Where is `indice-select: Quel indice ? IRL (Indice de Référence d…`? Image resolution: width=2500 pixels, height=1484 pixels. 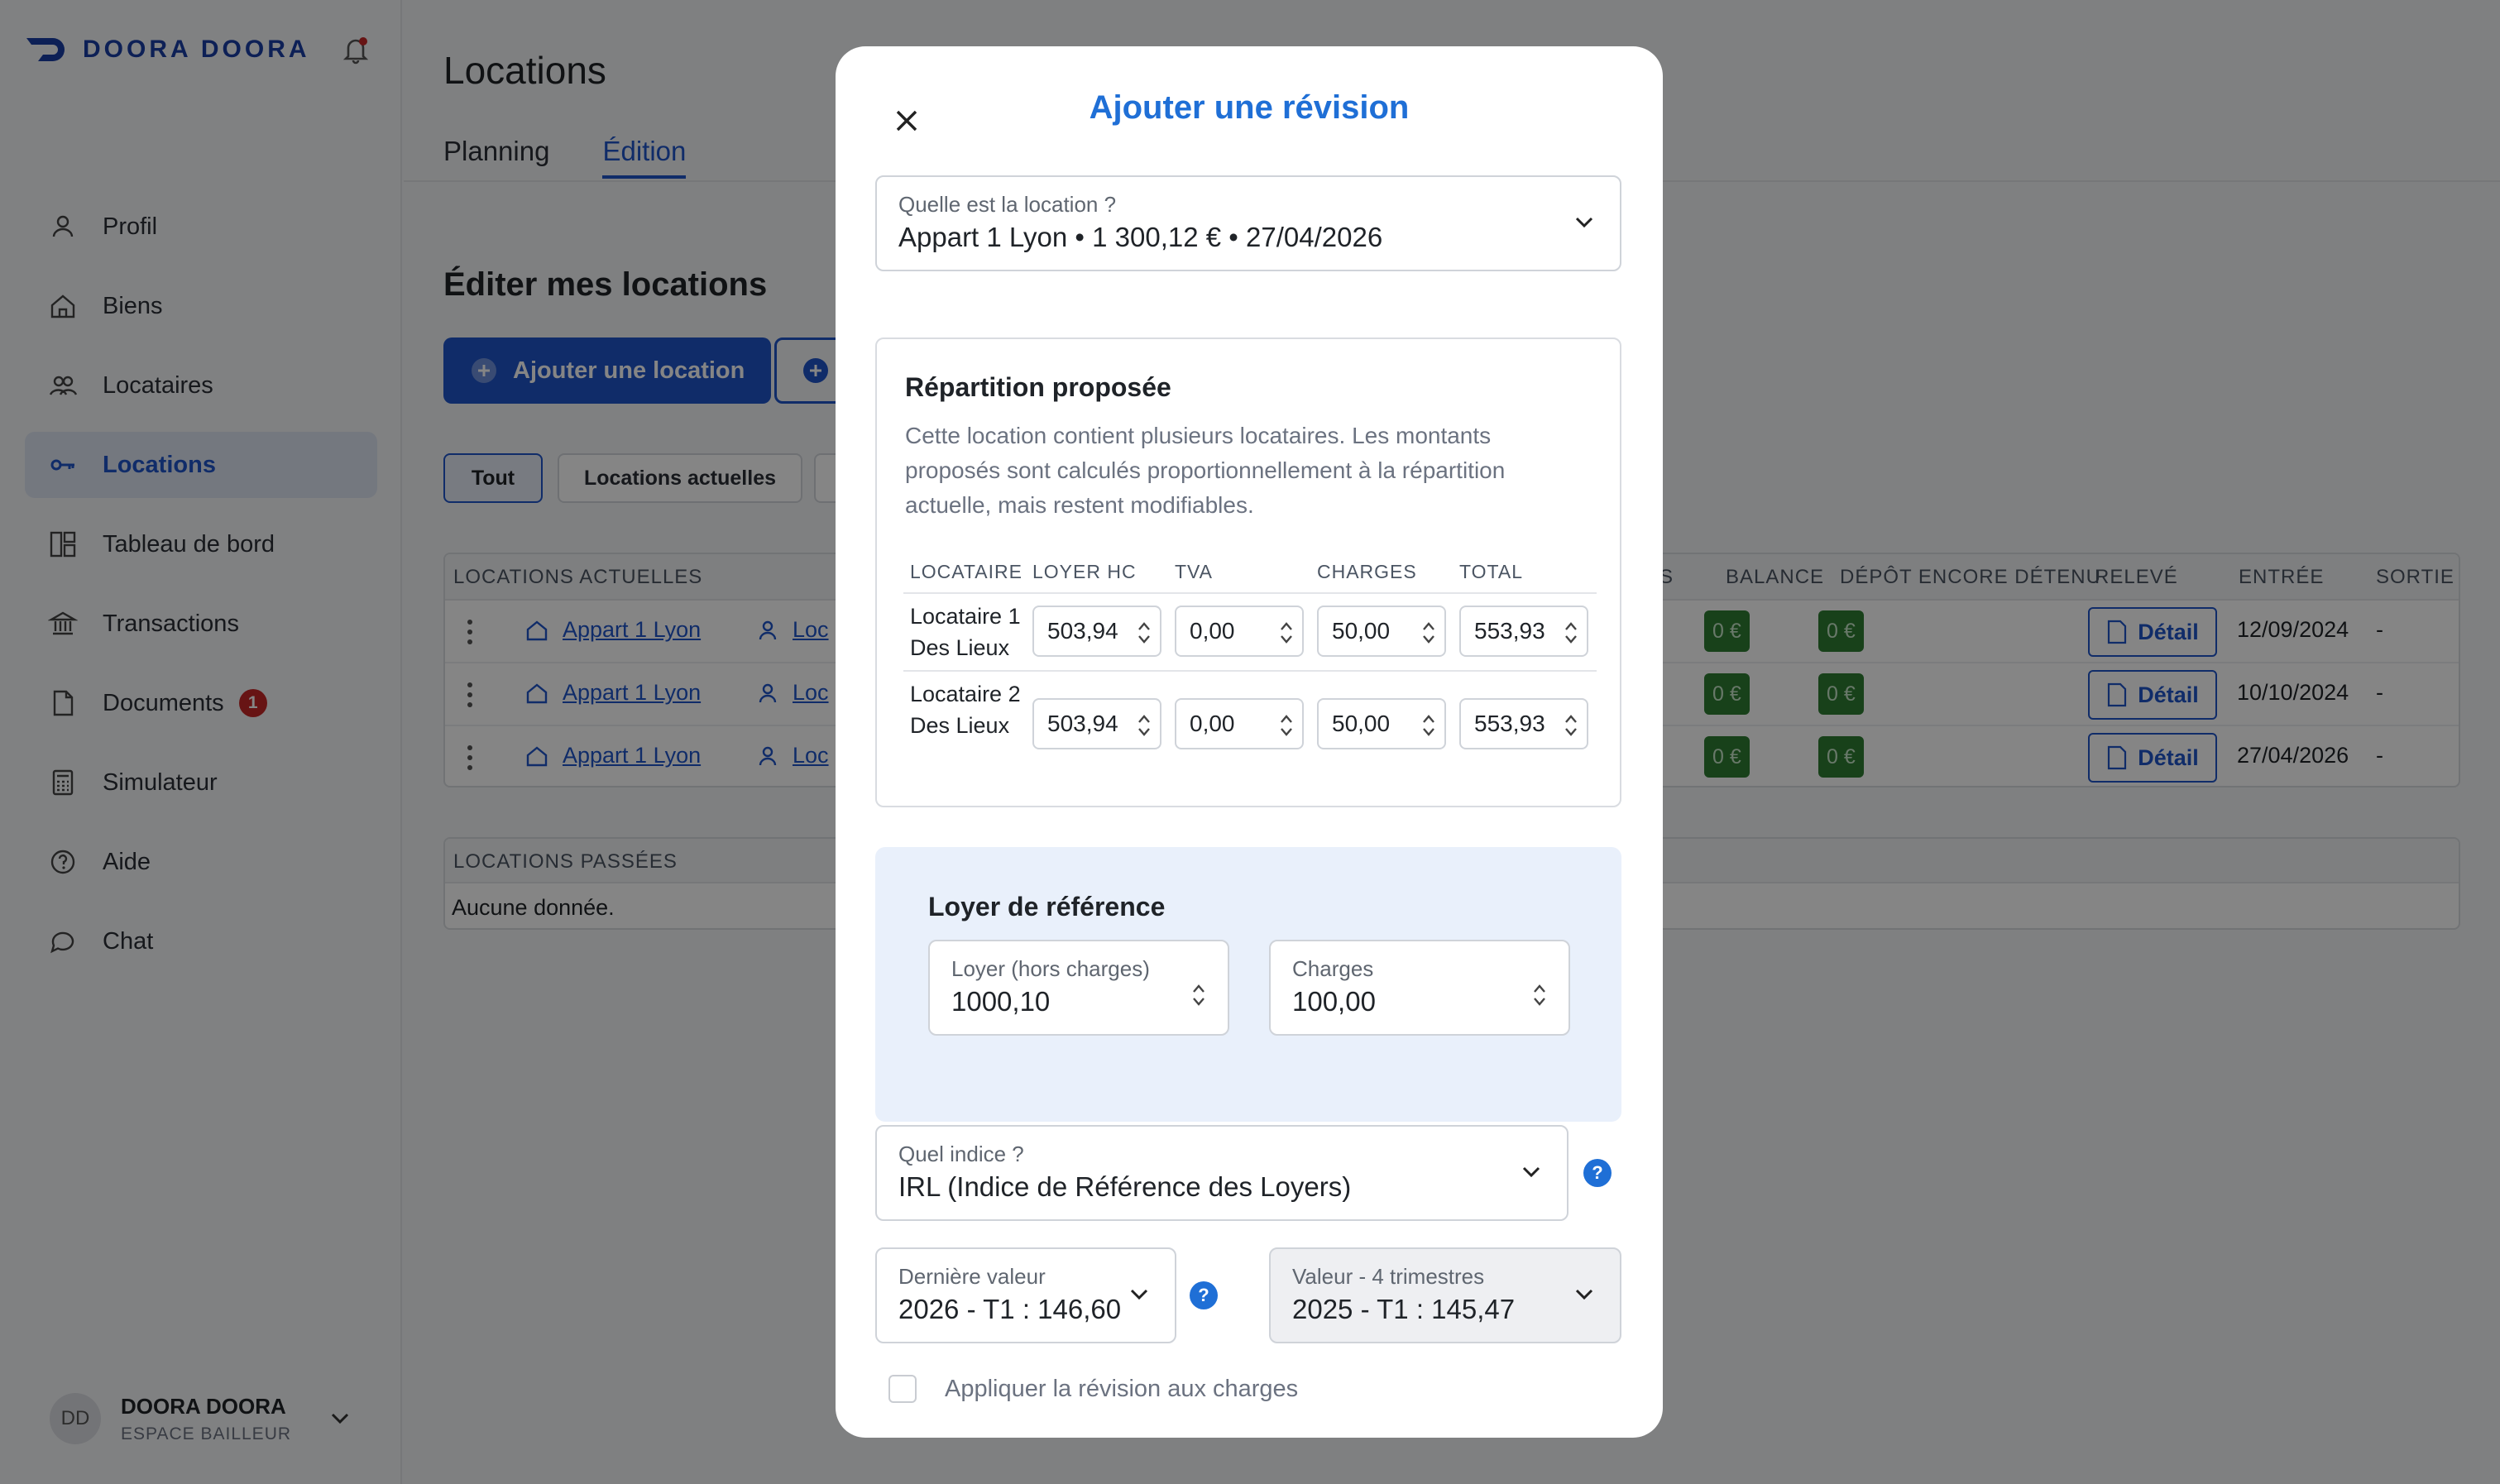
indice-select: Quel indice ? IRL (Indice de Référence d… is located at coordinates (1221, 1173).